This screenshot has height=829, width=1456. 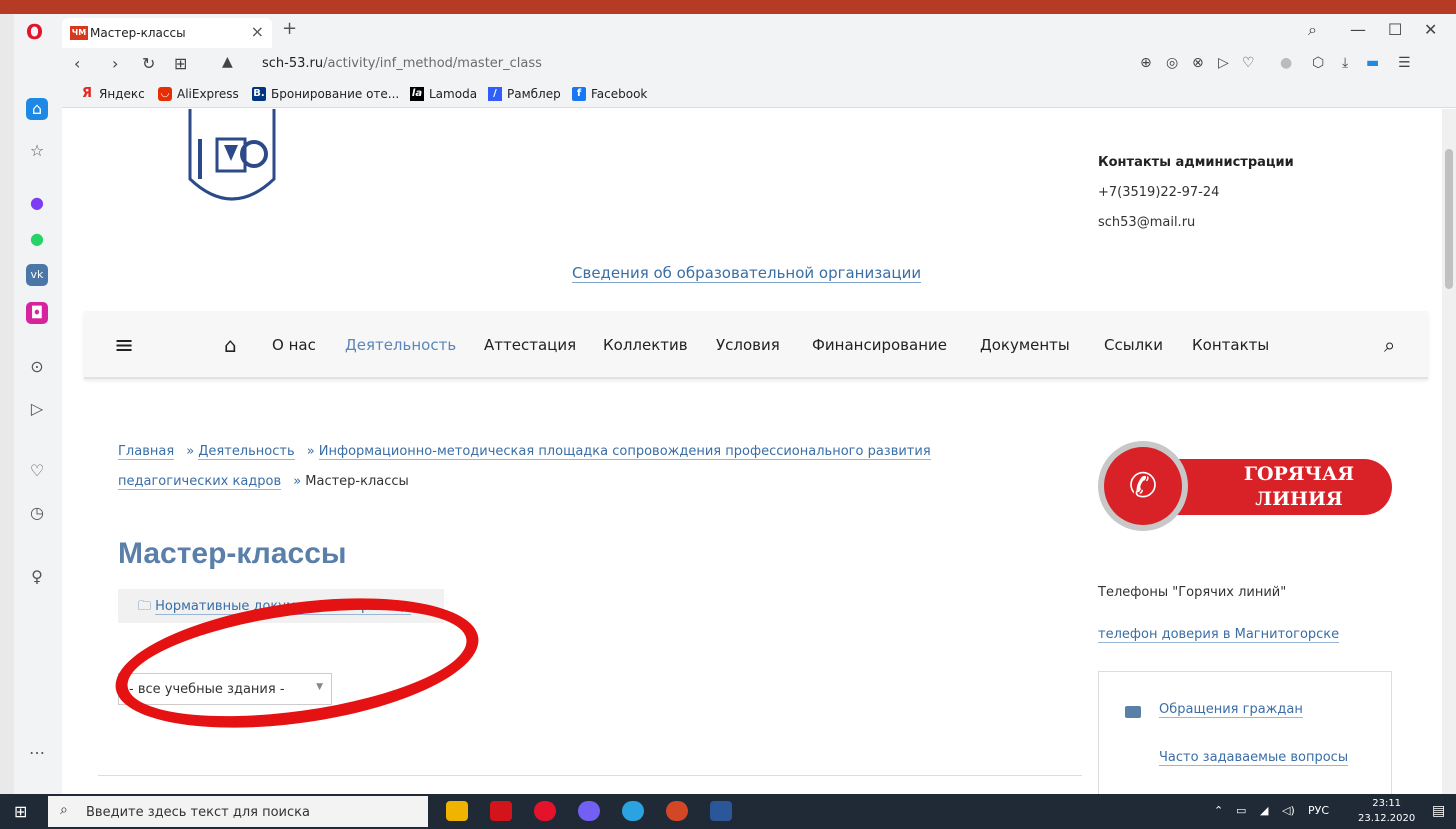 I want to click on breadcrumb-current: Мастер-классы, so click(x=357, y=481).